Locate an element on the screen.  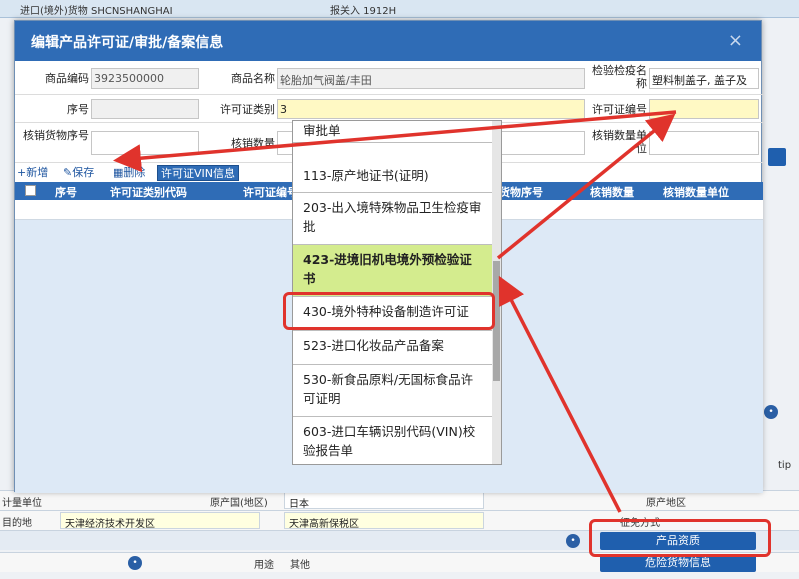
arrow-to-dropdown is located at coordinates (560, 394).